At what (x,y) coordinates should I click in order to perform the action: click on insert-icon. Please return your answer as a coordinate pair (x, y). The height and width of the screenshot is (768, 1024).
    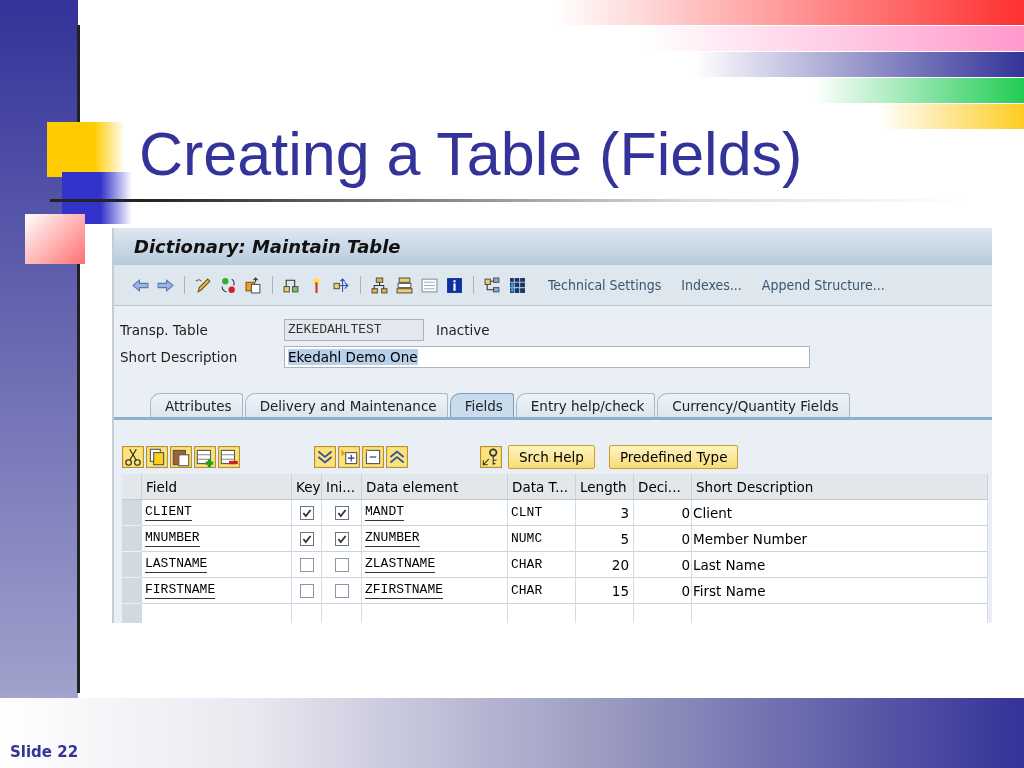
    Looking at the image, I should click on (349, 457).